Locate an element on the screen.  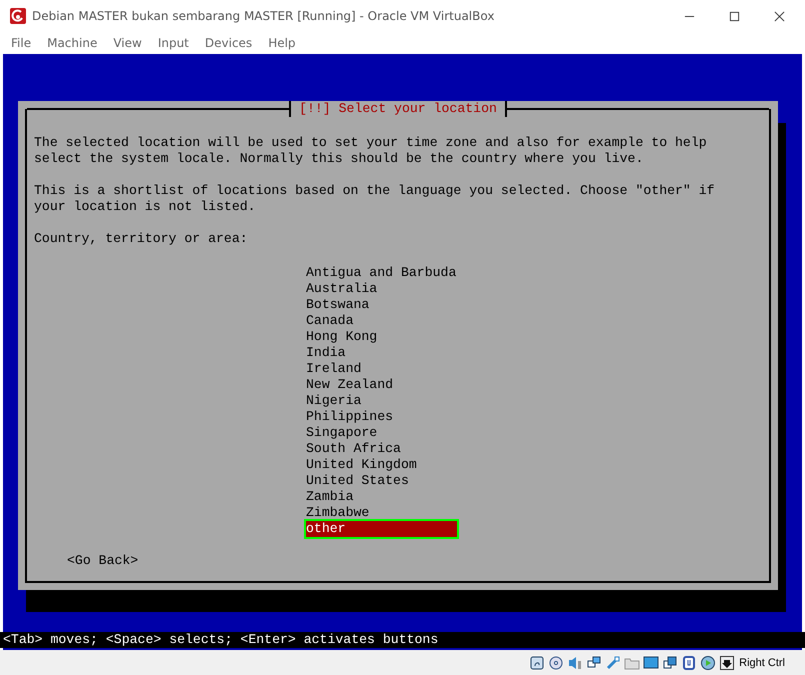
menu-item: Devices is located at coordinates (228, 43).